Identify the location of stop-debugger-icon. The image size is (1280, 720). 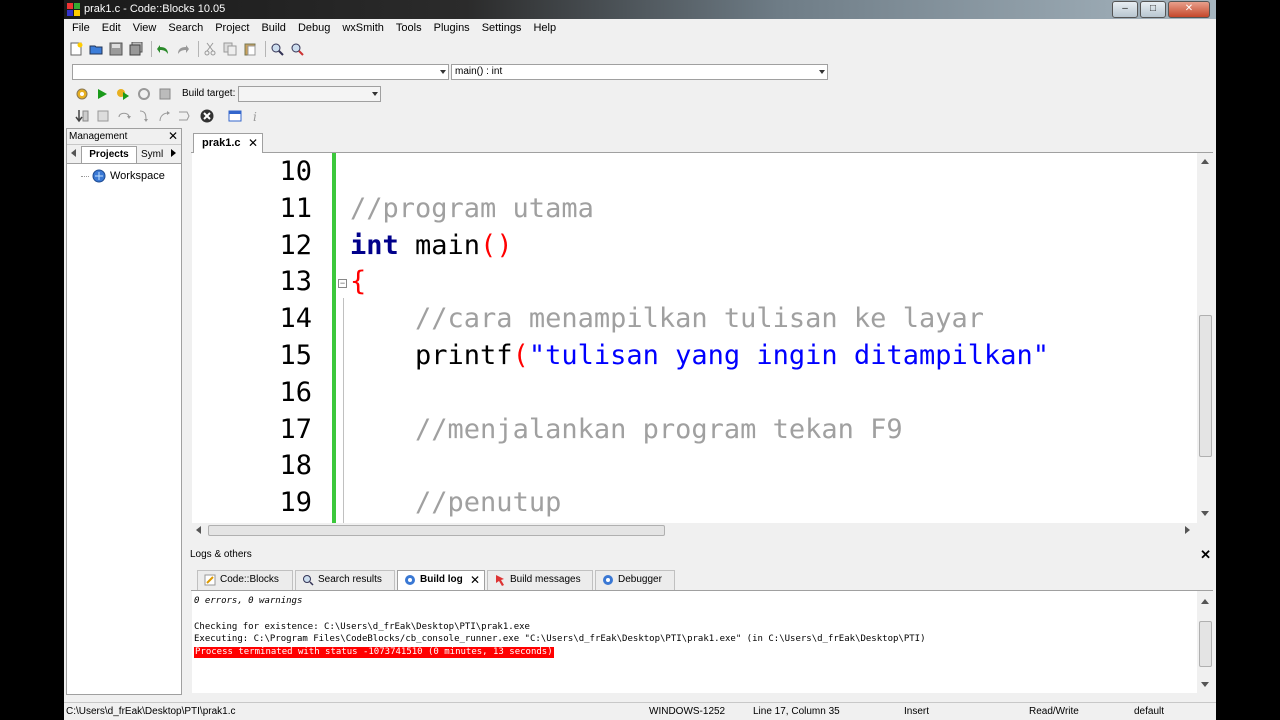
(207, 116).